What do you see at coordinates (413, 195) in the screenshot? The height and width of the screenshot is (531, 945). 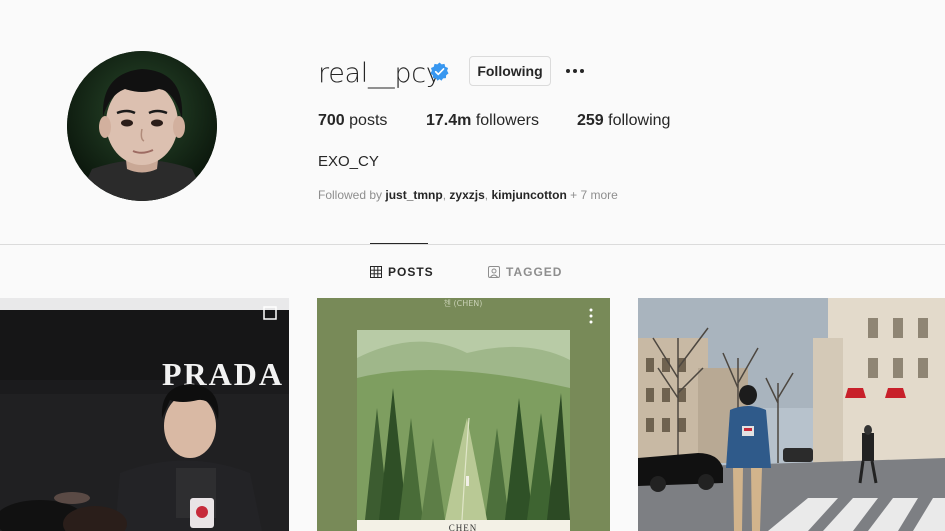 I see `followed-by-user: just_tmnp` at bounding box center [413, 195].